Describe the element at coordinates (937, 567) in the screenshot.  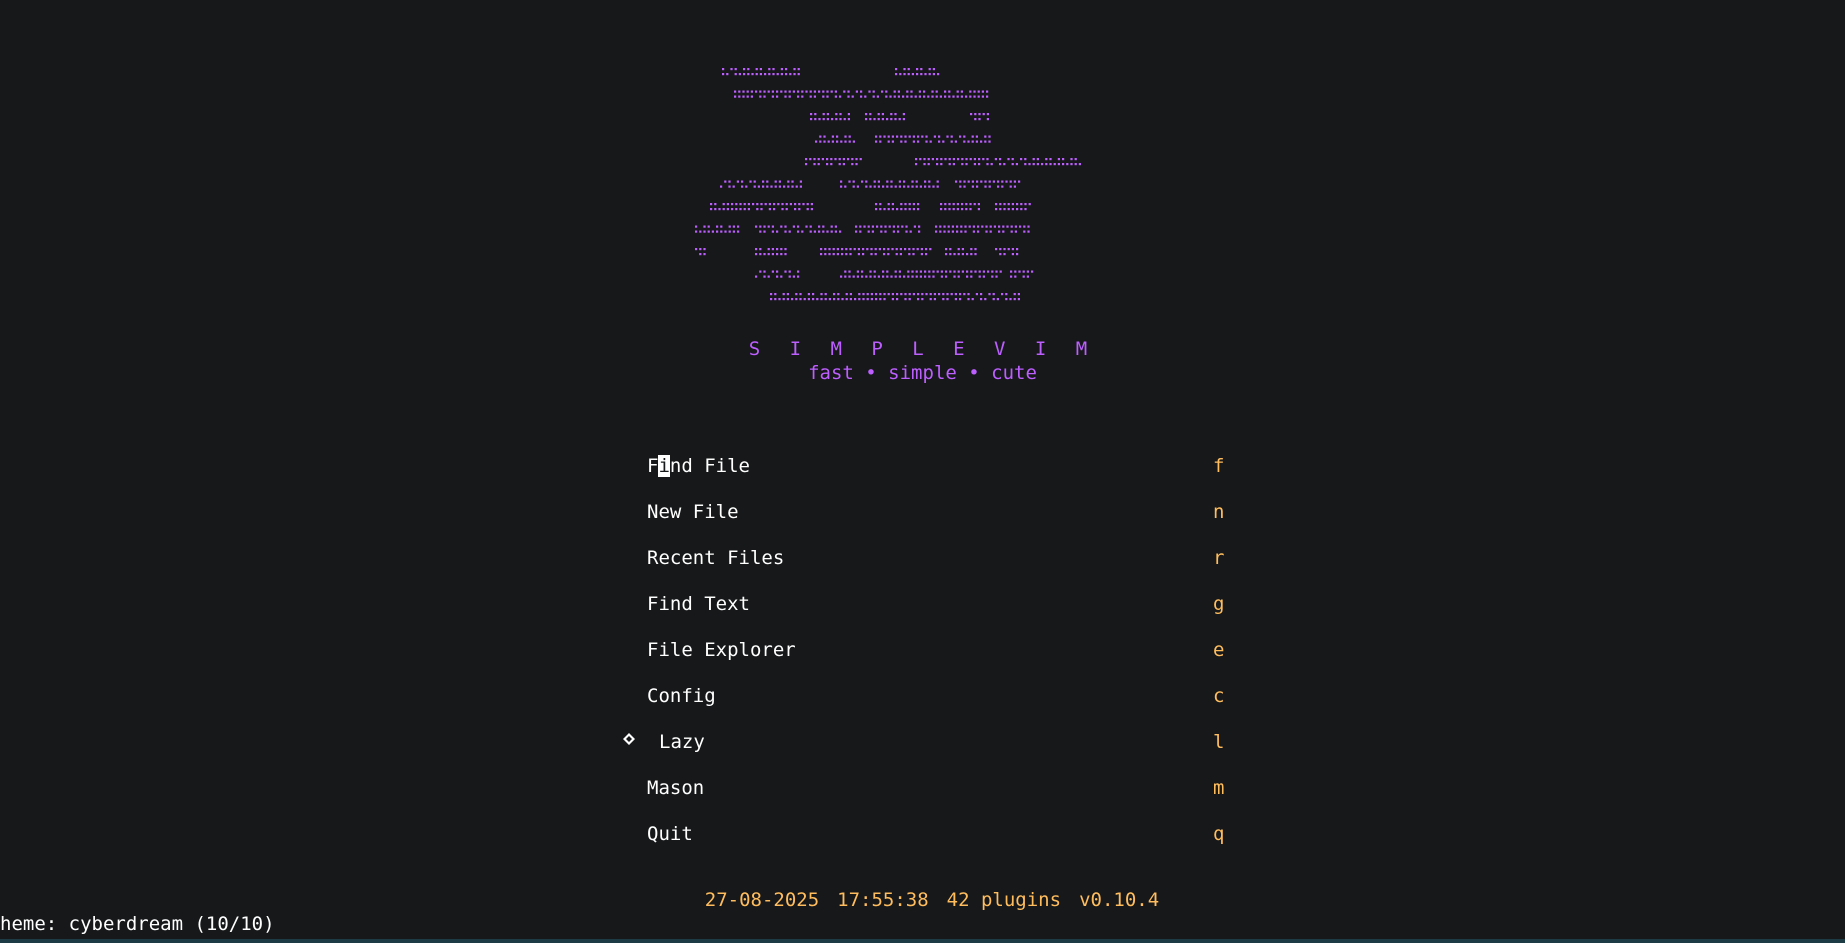
I see `menu-item-recent-files: Recent Files r` at that location.